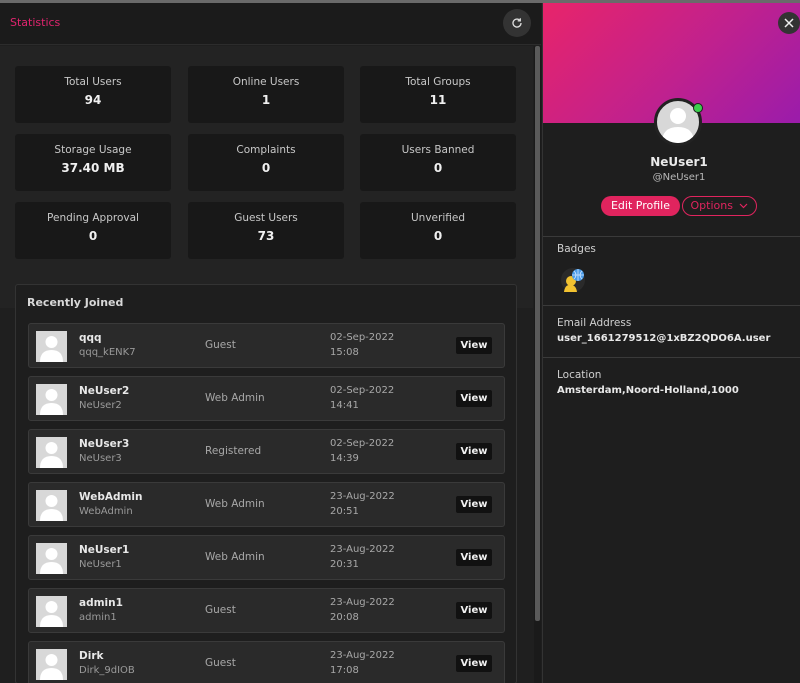 This screenshot has height=683, width=800. I want to click on stat-label: Unverified, so click(438, 218).